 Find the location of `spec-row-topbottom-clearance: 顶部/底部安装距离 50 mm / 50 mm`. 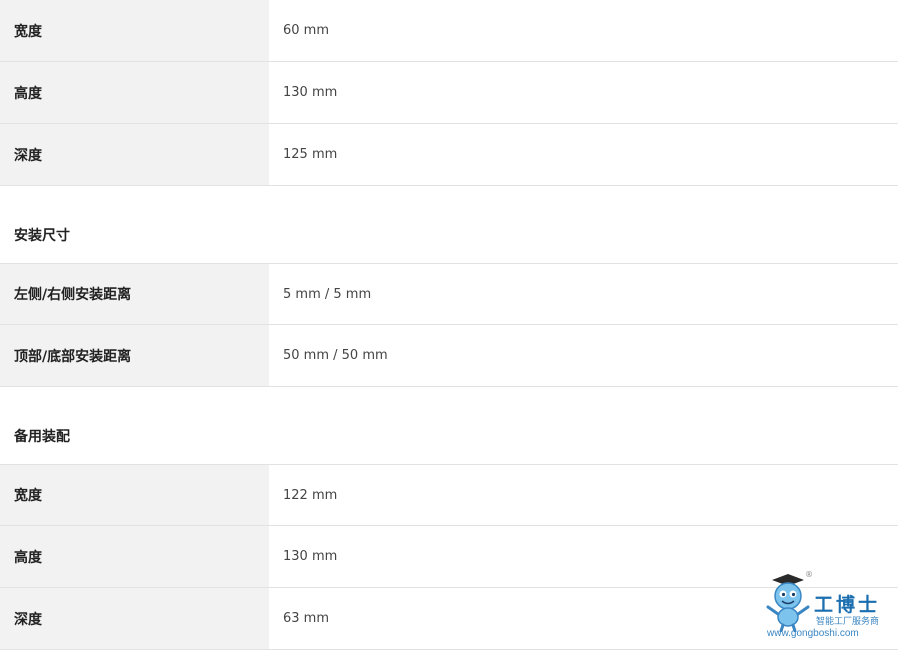

spec-row-topbottom-clearance: 顶部/底部安装距离 50 mm / 50 mm is located at coordinates (449, 356).